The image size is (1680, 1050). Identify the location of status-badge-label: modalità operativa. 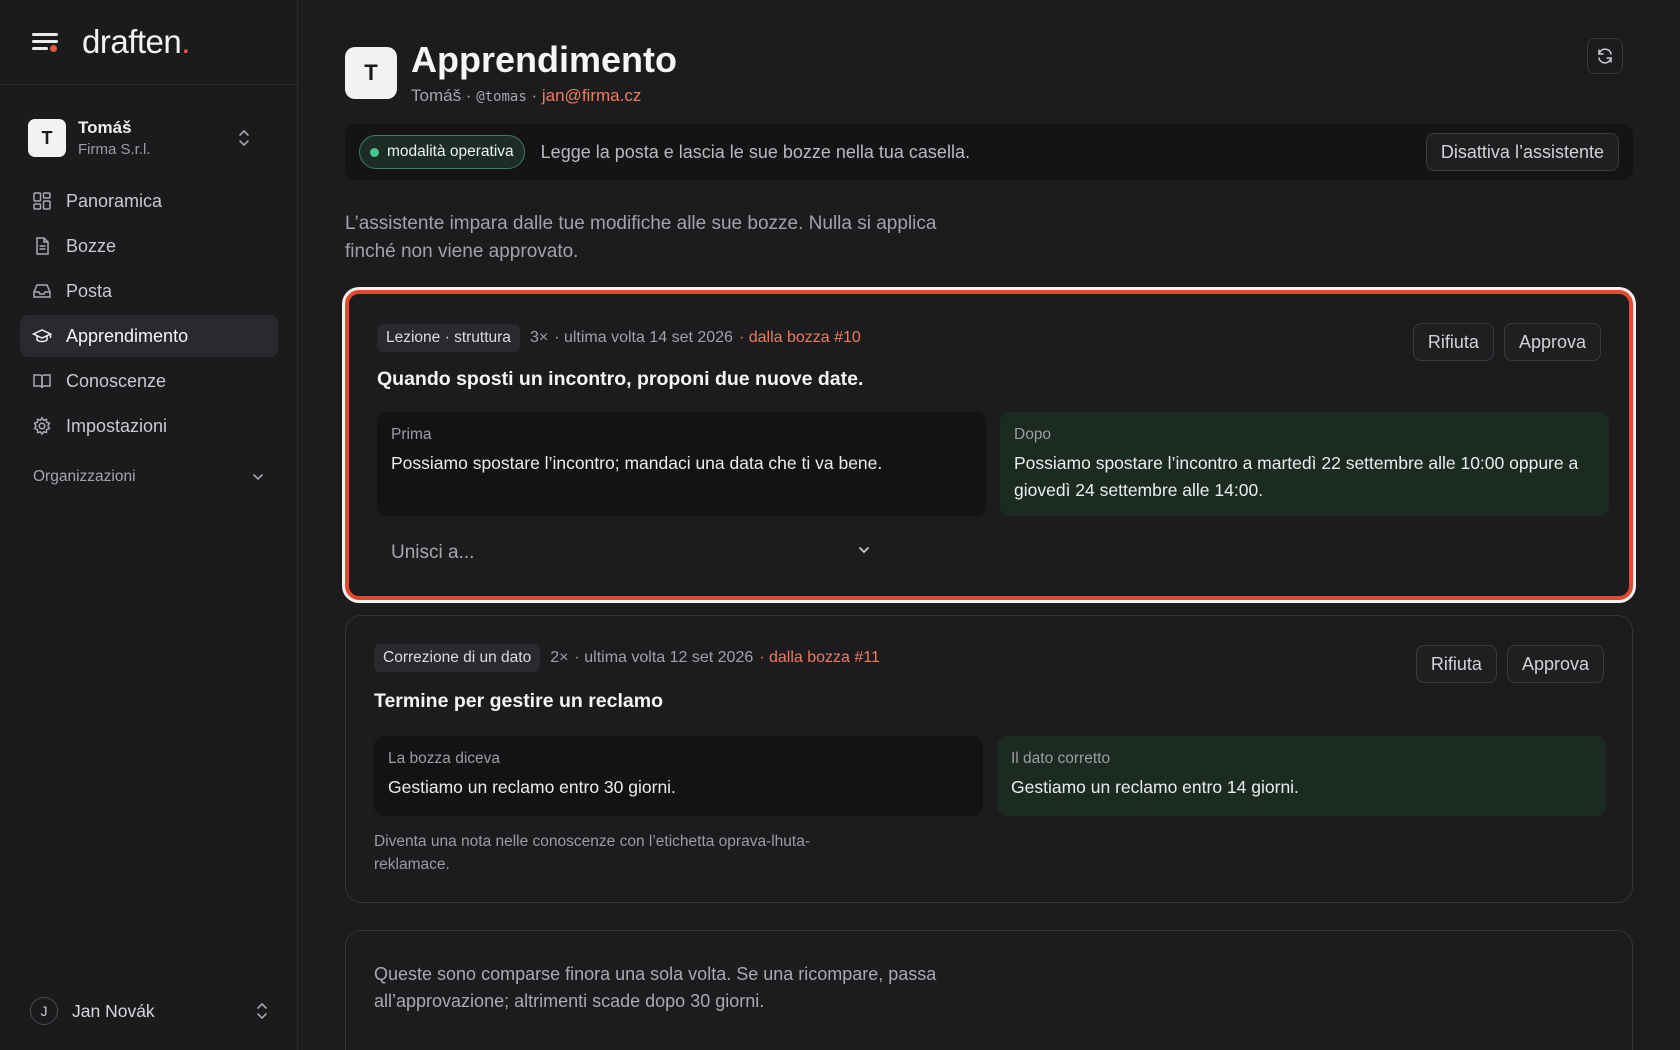
(450, 151).